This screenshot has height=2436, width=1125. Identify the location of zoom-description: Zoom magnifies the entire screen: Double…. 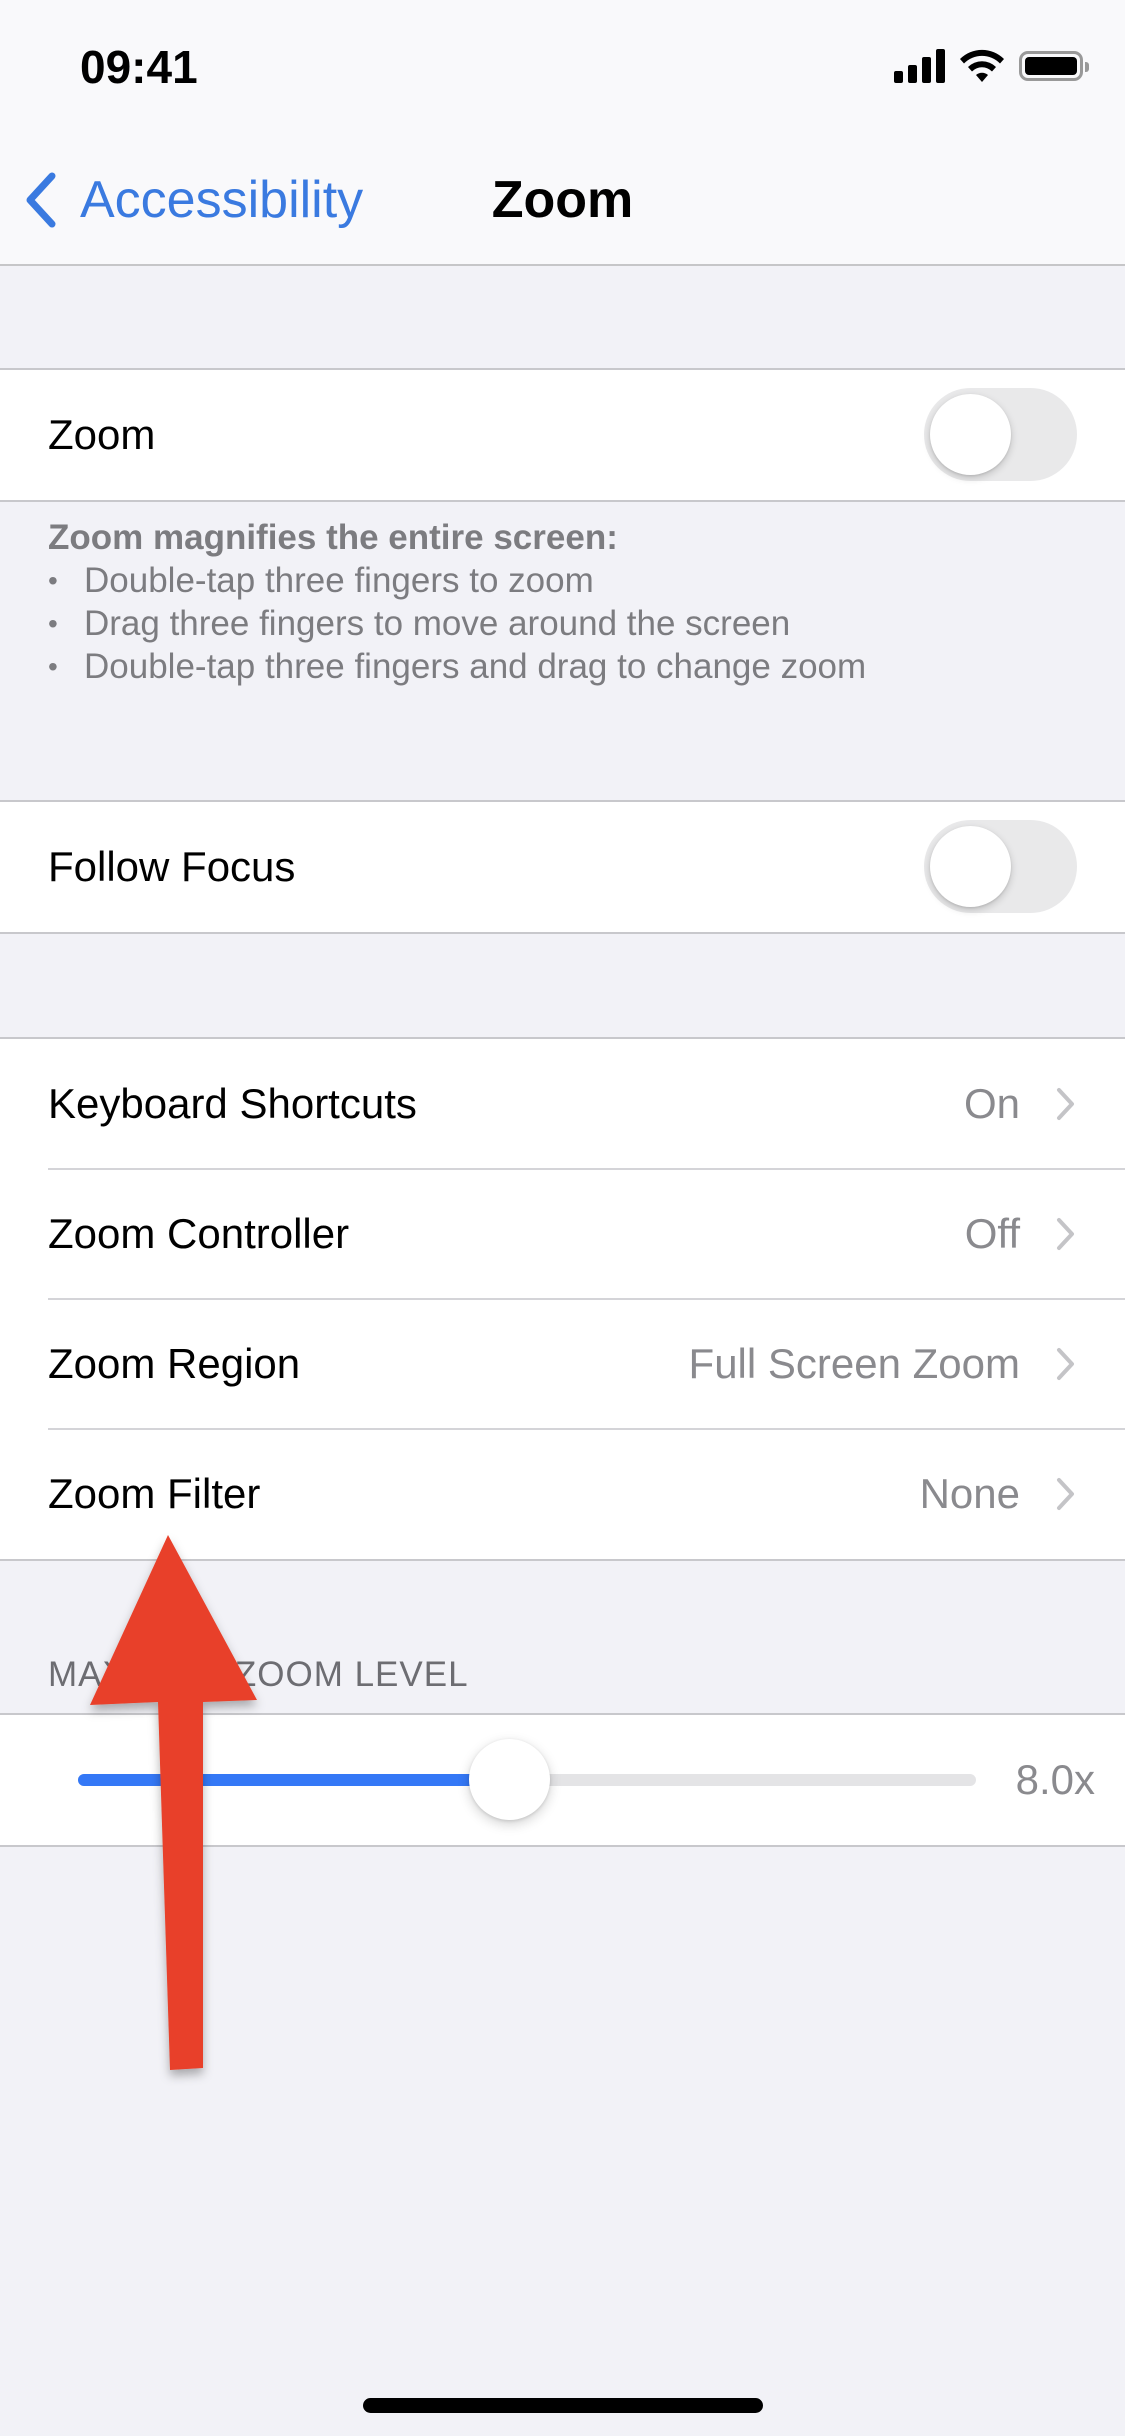
(568, 602).